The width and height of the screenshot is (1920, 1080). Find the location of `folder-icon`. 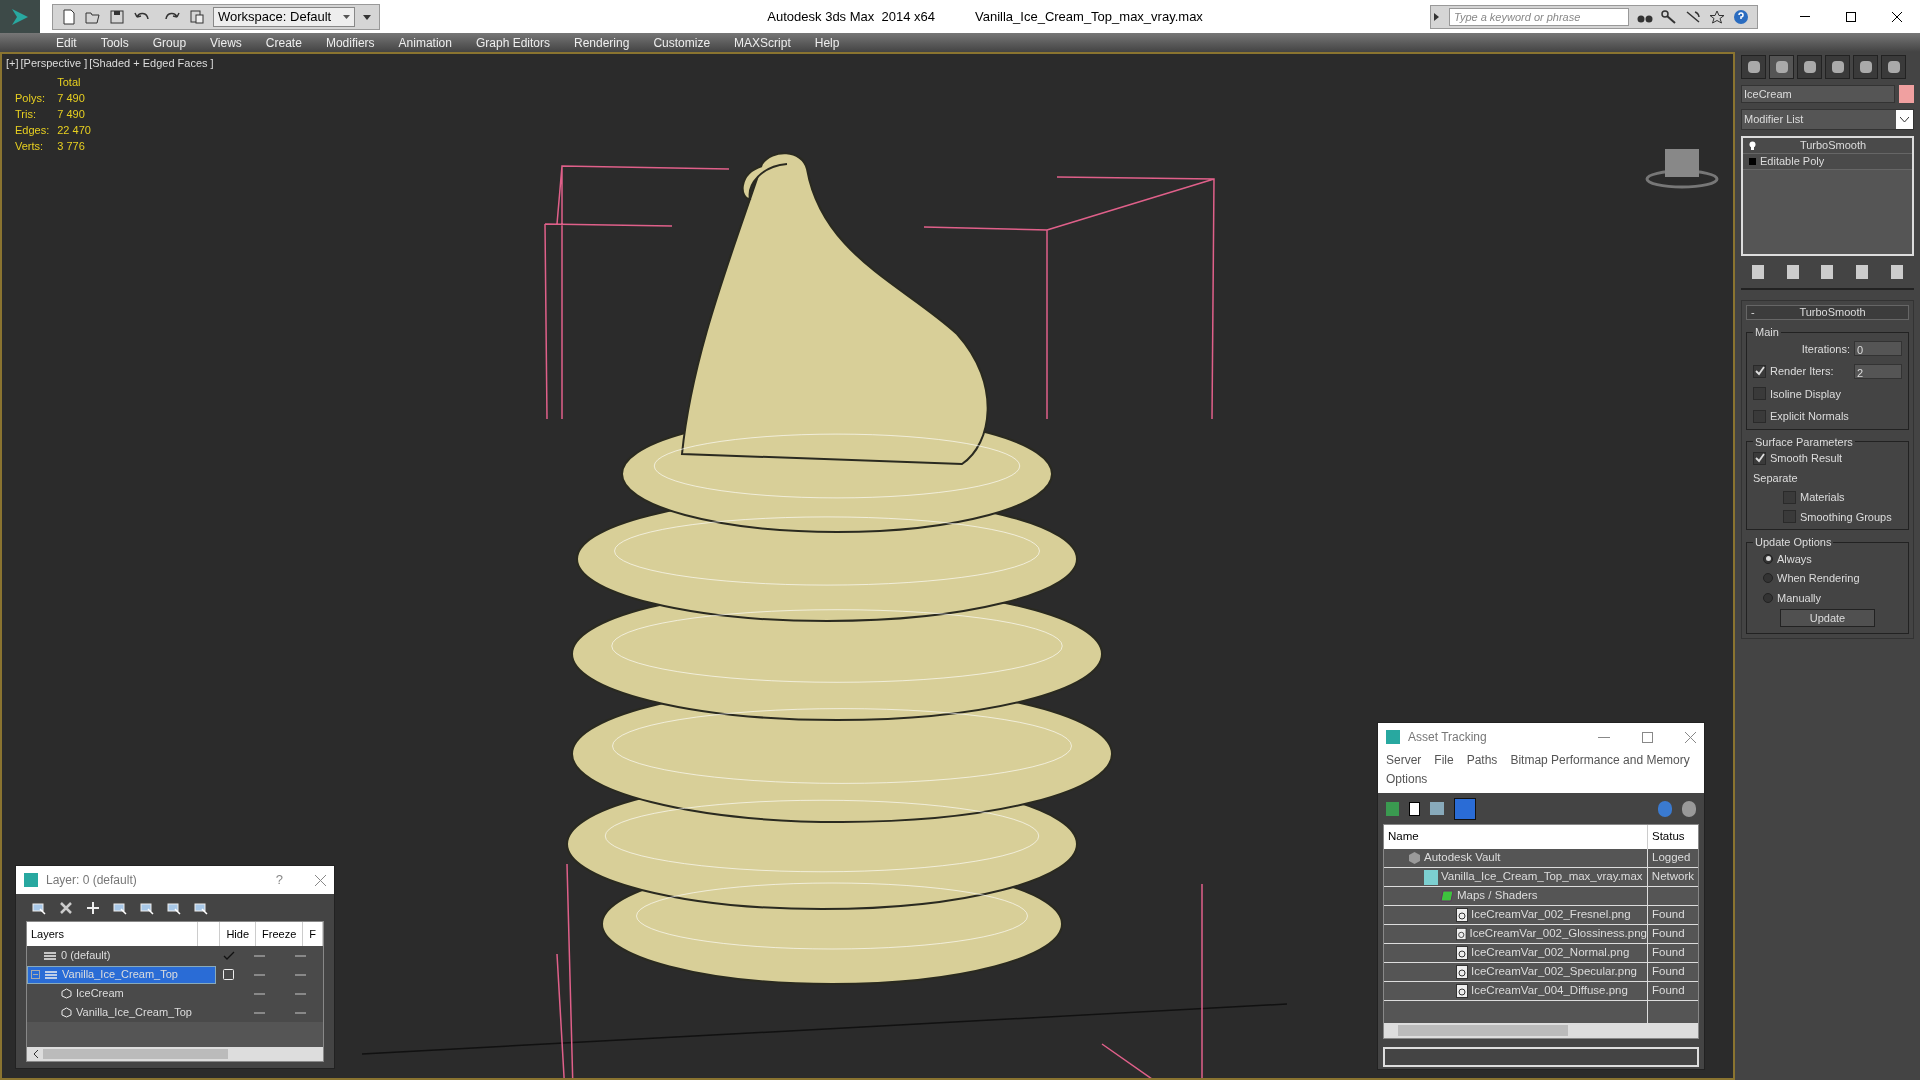

folder-icon is located at coordinates (1447, 896).